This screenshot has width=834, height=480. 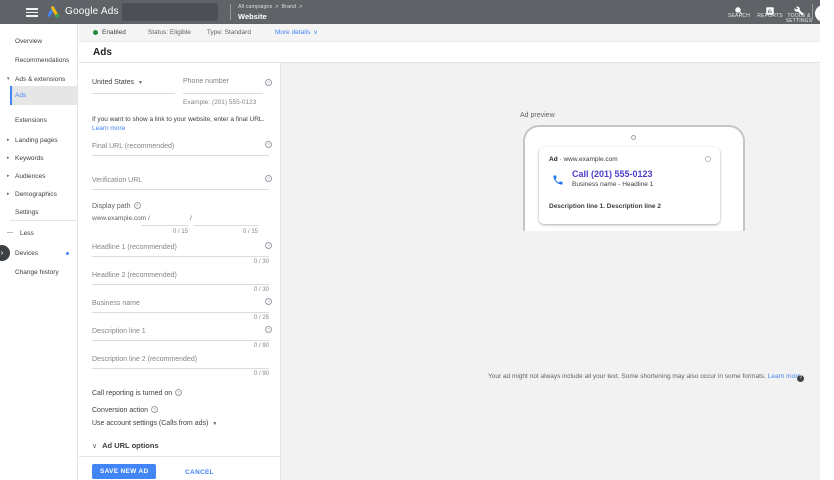 What do you see at coordinates (121, 218) in the screenshot?
I see `display-path-base: www.example.com /` at bounding box center [121, 218].